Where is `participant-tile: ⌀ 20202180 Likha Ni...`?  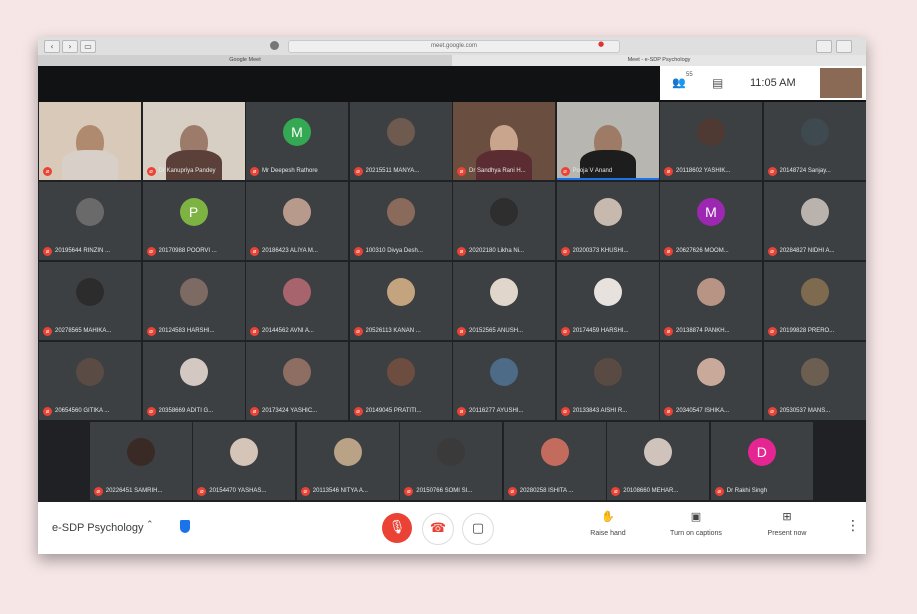
participant-tile: ⌀ 20202180 Likha Ni... is located at coordinates (504, 221).